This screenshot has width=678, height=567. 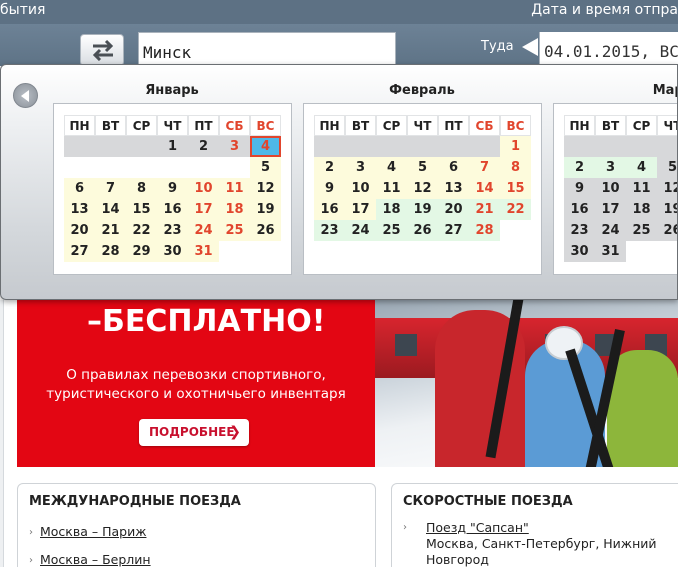 What do you see at coordinates (93, 531) in the screenshot?
I see `link-moscow-paris: Москва – Париж` at bounding box center [93, 531].